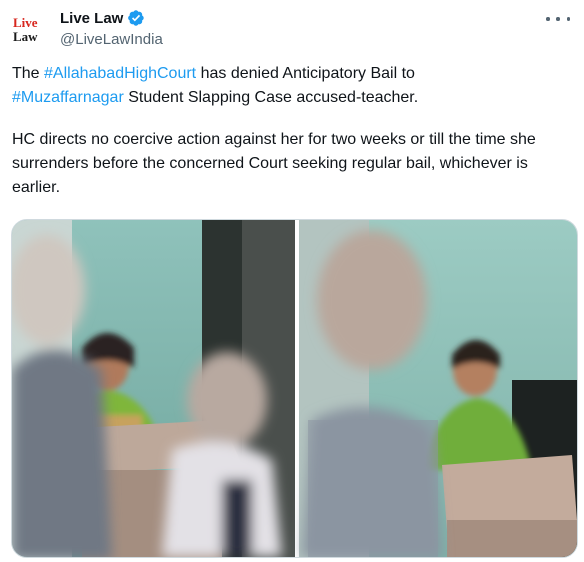 This screenshot has height=562, width=584. What do you see at coordinates (25, 22) in the screenshot?
I see `svg-text: Live` at bounding box center [25, 22].